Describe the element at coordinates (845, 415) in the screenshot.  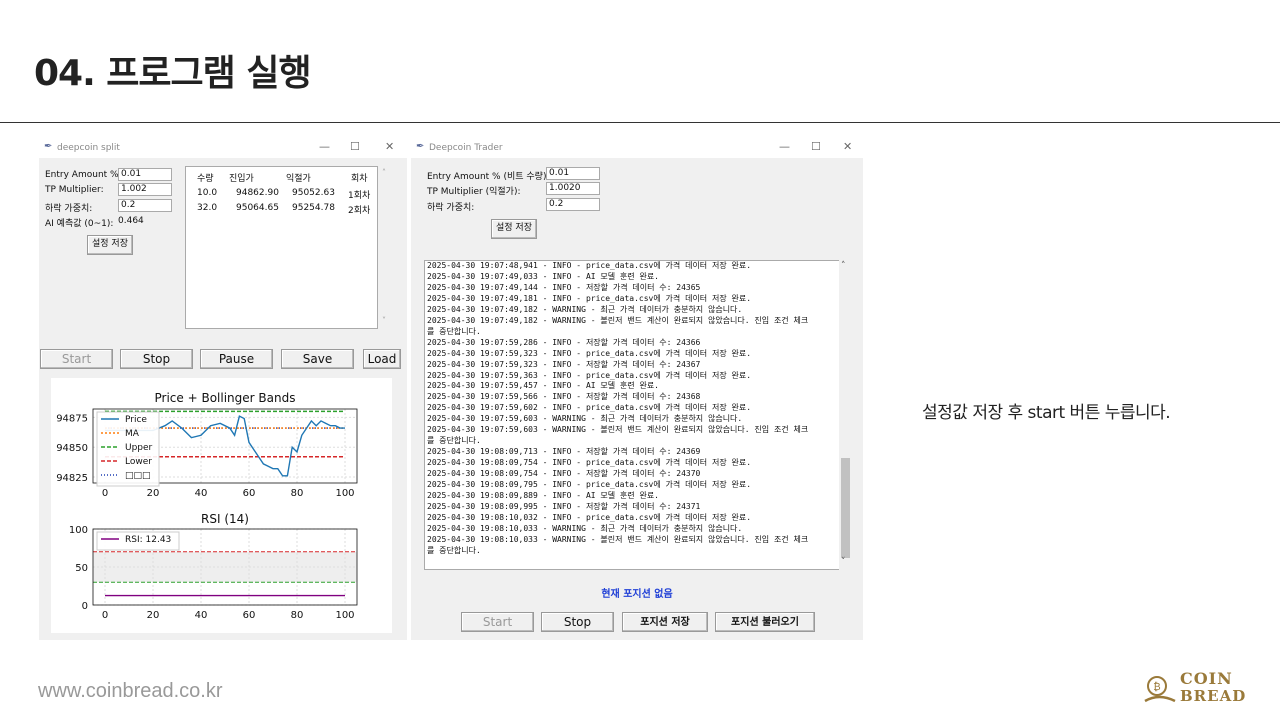
I see `log-scrollbar: ˄ ˅` at that location.